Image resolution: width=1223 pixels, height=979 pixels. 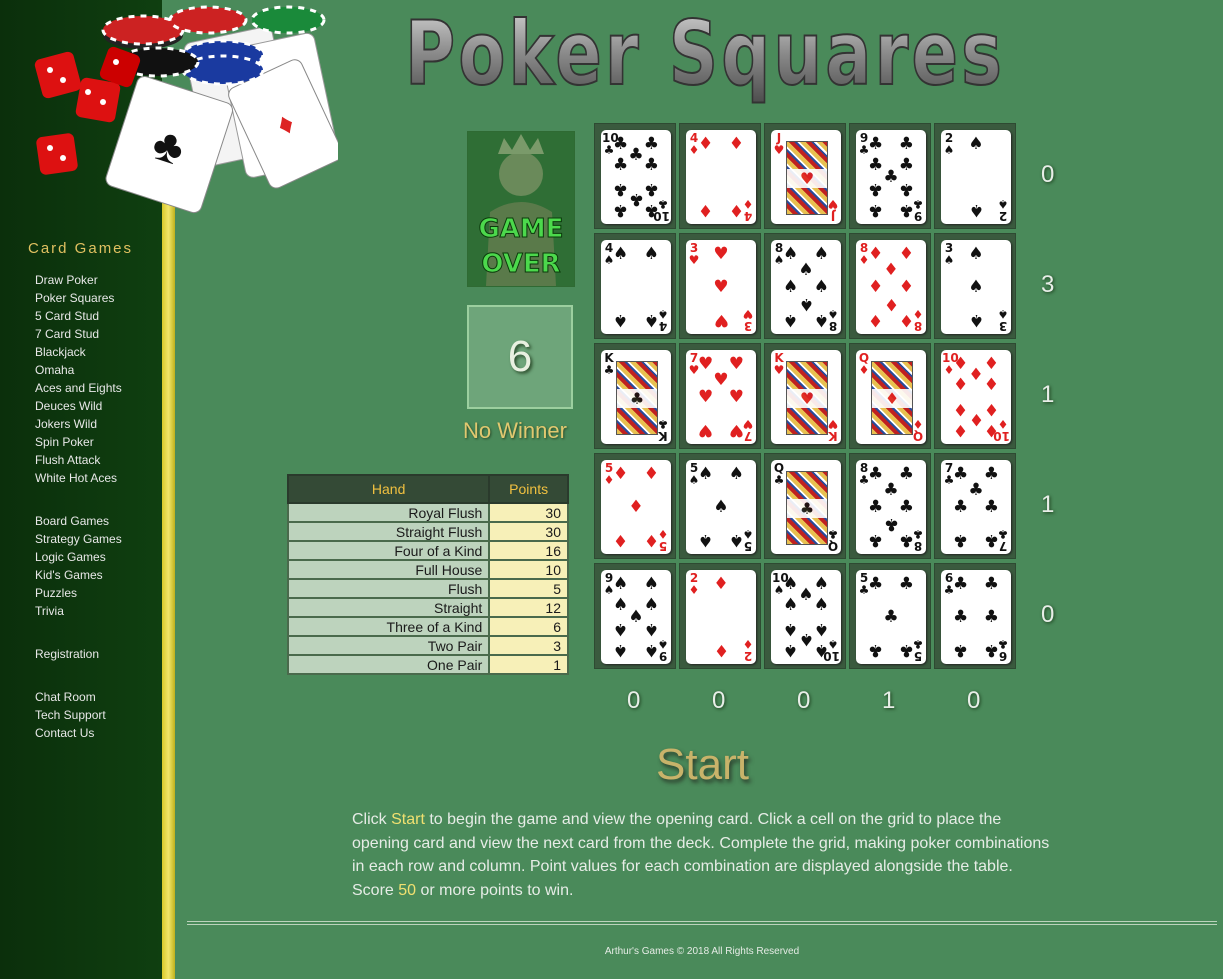 What do you see at coordinates (635, 616) in the screenshot?
I see `grid-cell: 9 ♠ 9 ♠ ♠ ♠ ♠ ♠ ♠ ♠ ♠ ♠ ♠` at bounding box center [635, 616].